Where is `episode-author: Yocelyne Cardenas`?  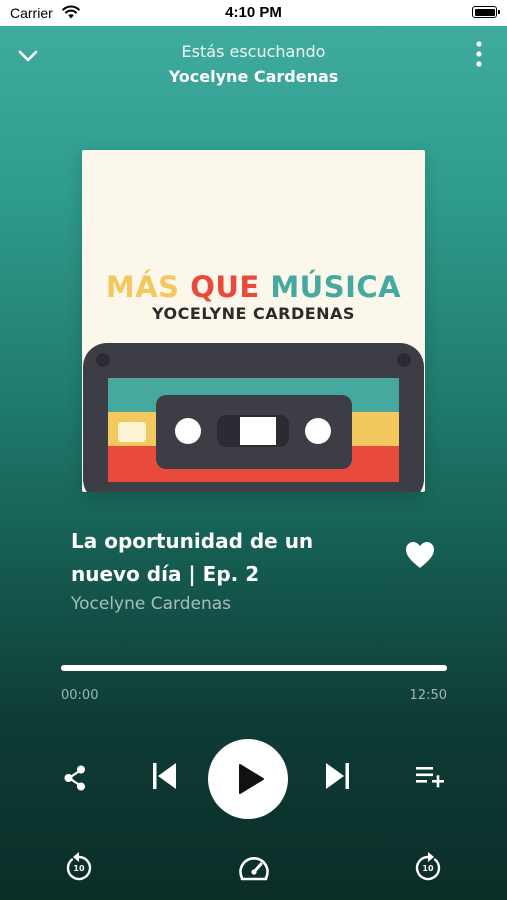 episode-author: Yocelyne Cardenas is located at coordinates (151, 604).